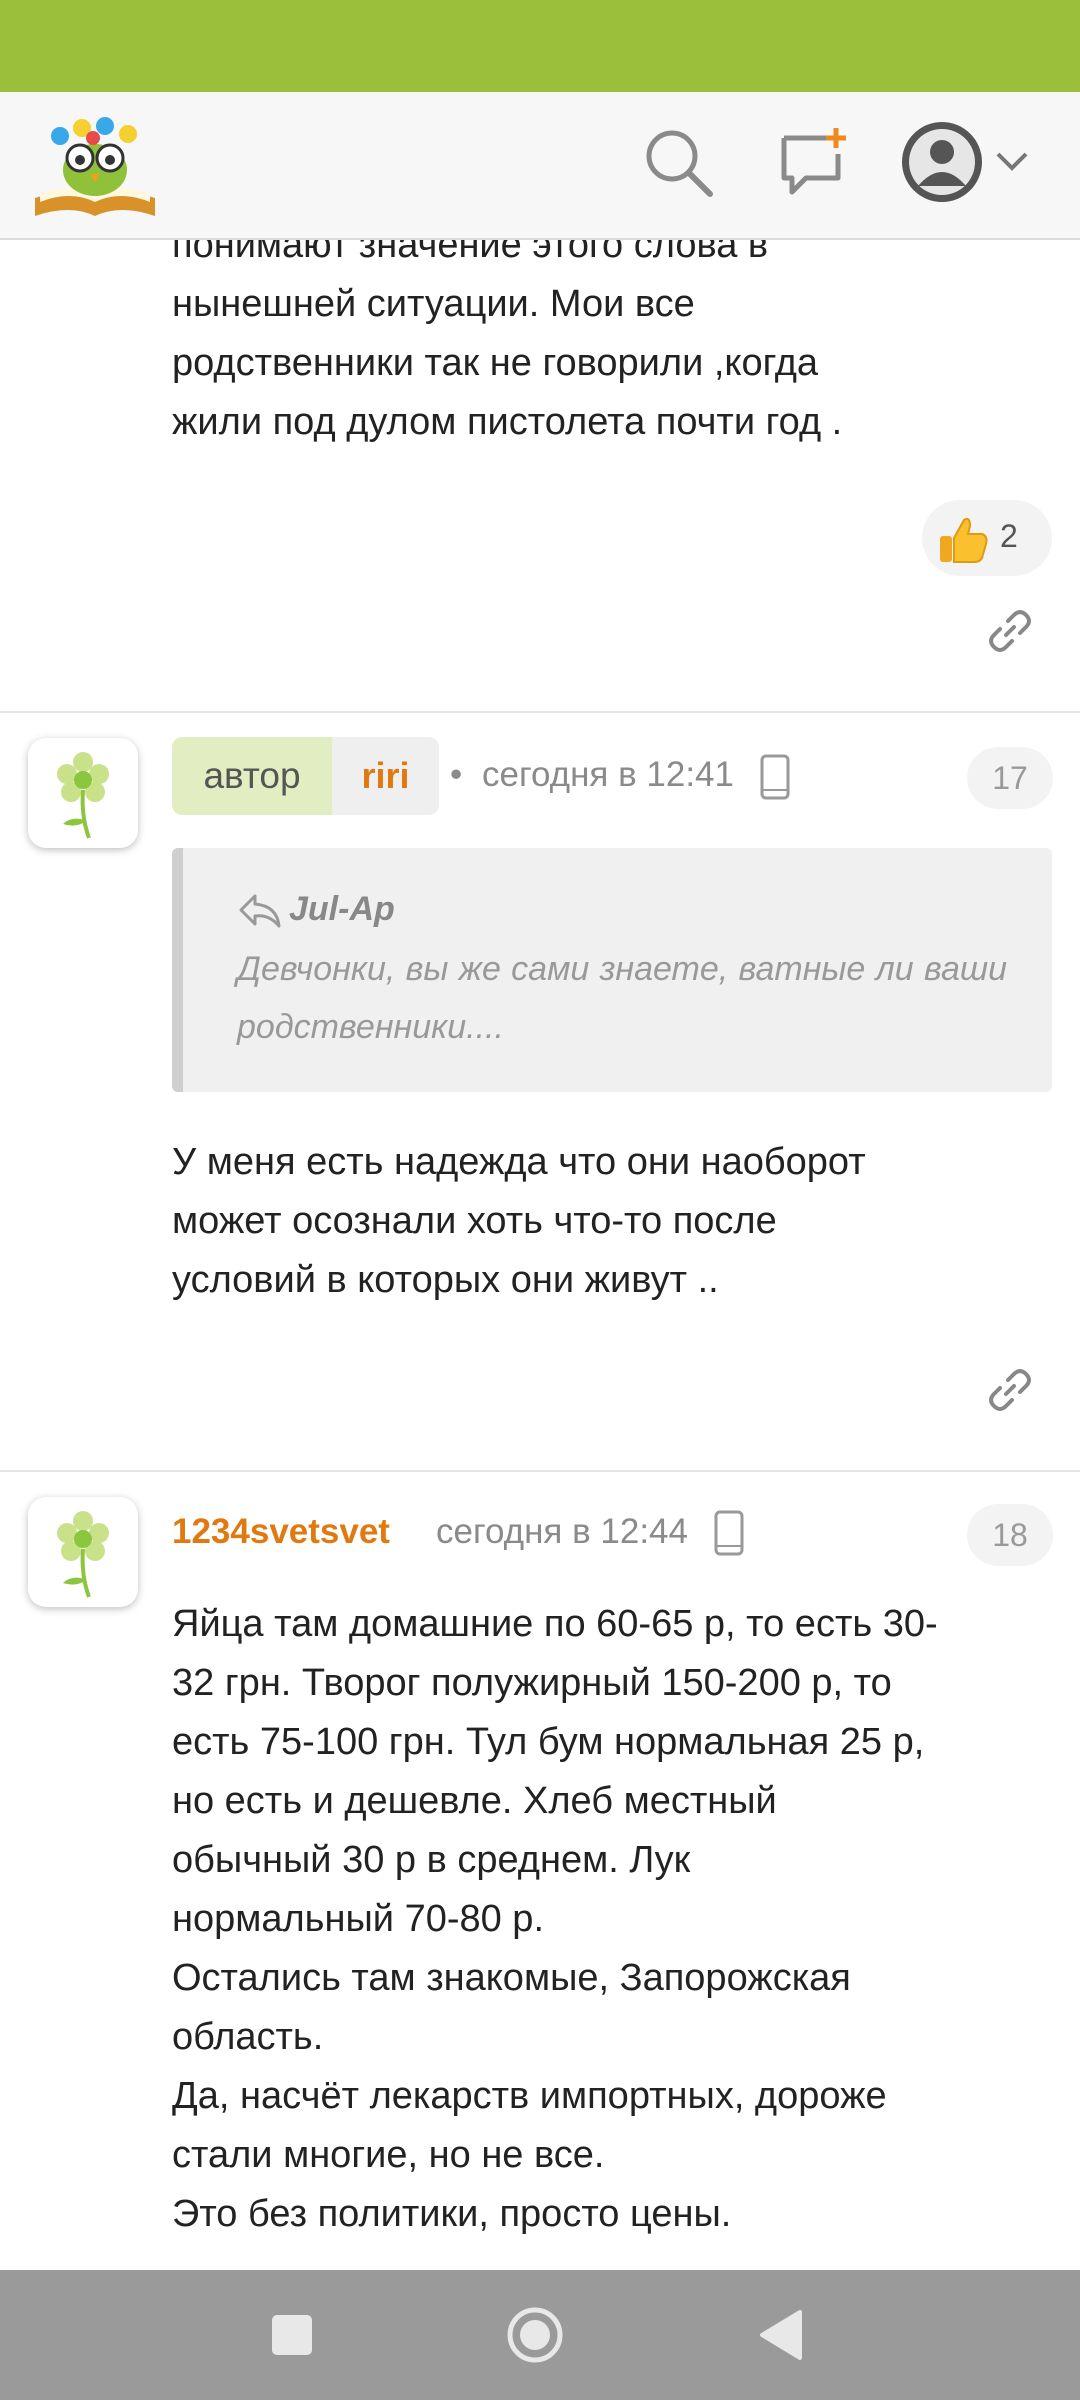 This screenshot has height=2400, width=1080. What do you see at coordinates (252, 776) in the screenshot?
I see `author-tag: автор` at bounding box center [252, 776].